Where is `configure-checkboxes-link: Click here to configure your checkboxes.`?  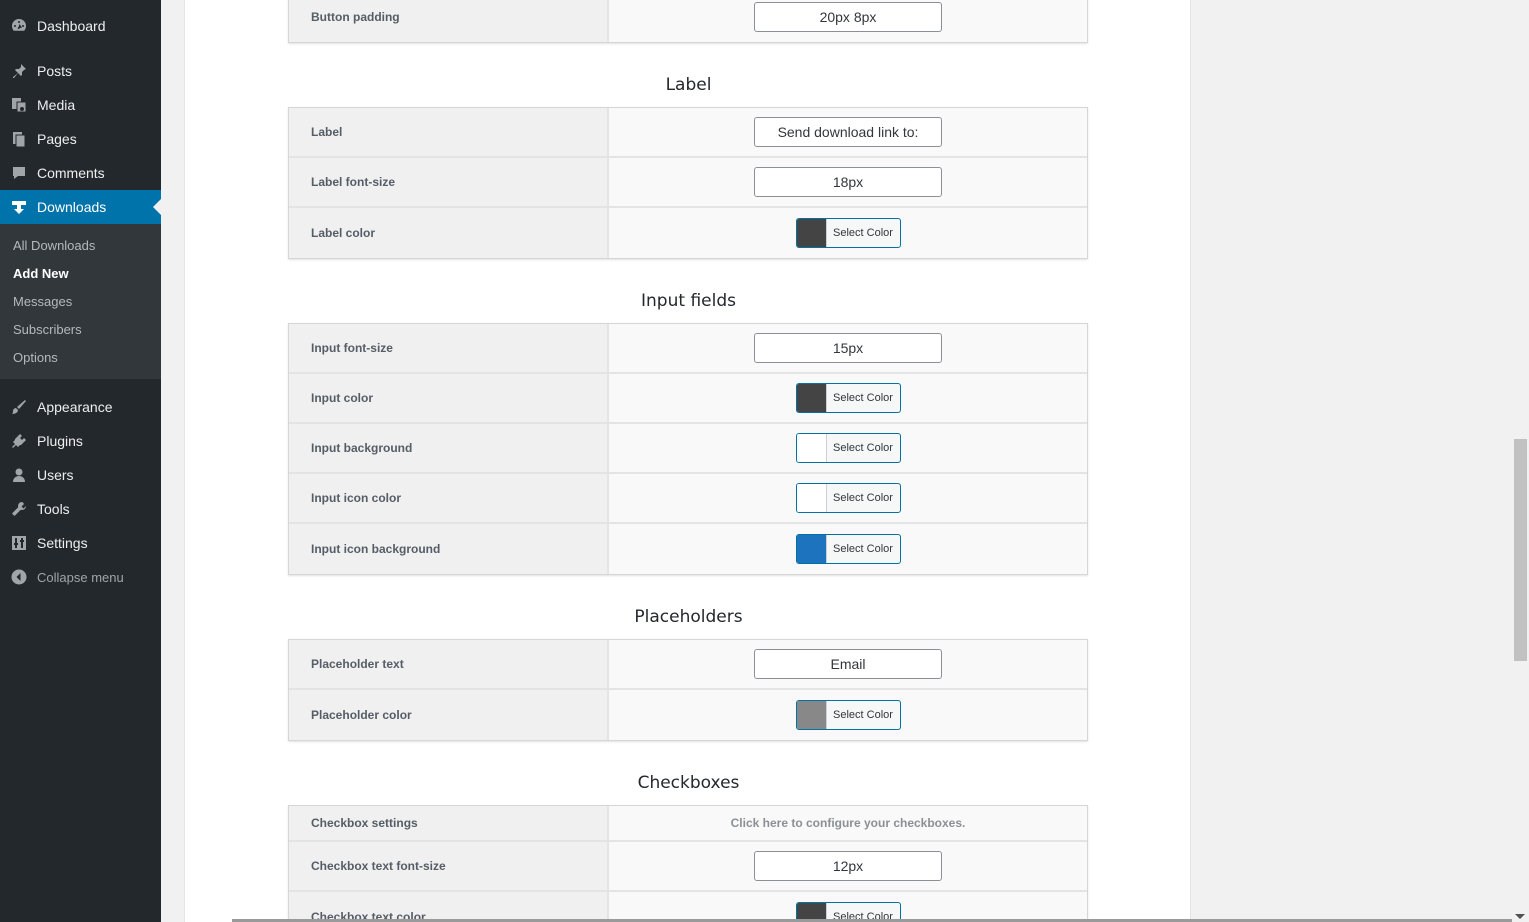
configure-checkboxes-link: Click here to configure your checkboxes. is located at coordinates (848, 823).